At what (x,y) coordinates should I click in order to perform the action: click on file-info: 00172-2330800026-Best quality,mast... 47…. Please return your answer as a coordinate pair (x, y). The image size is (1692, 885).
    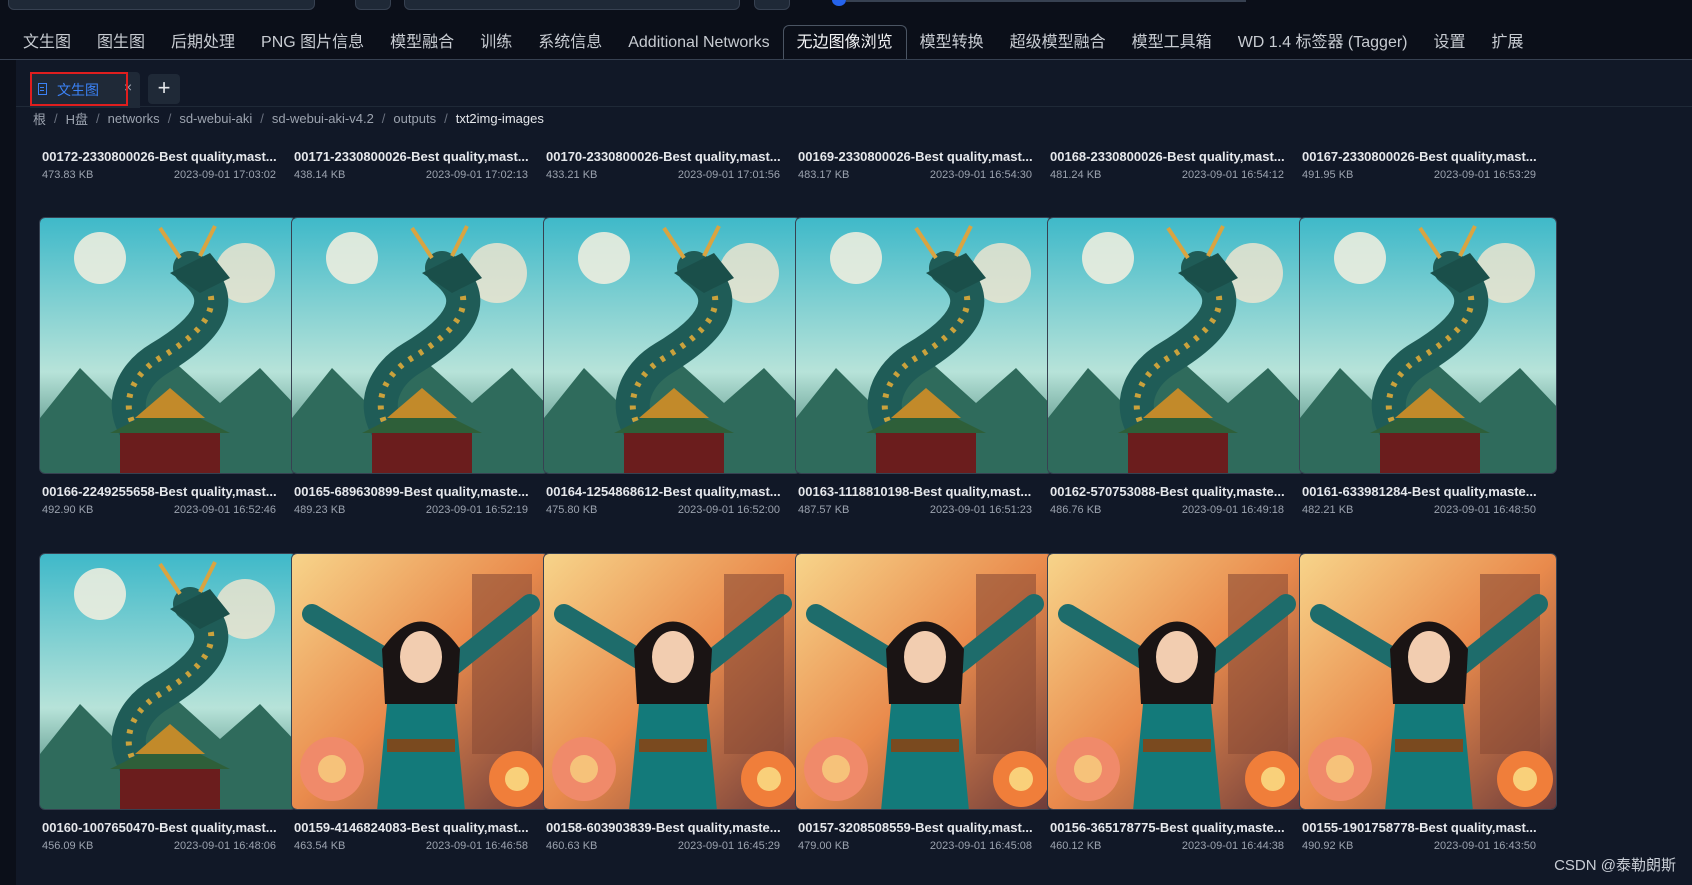
    Looking at the image, I should click on (159, 169).